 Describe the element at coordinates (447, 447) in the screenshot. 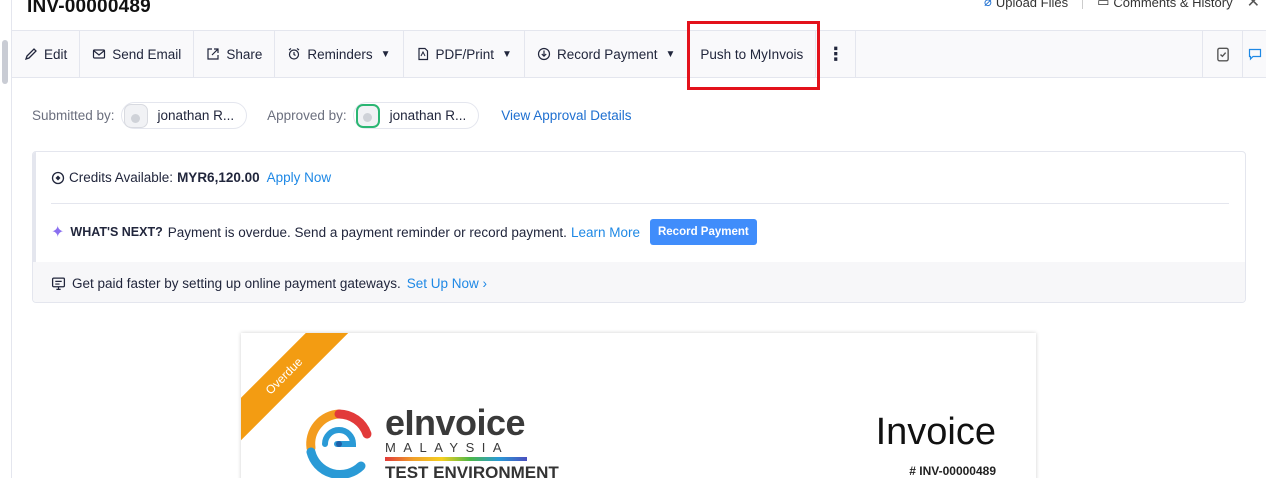

I see `logo-country: MALAYSIA` at that location.